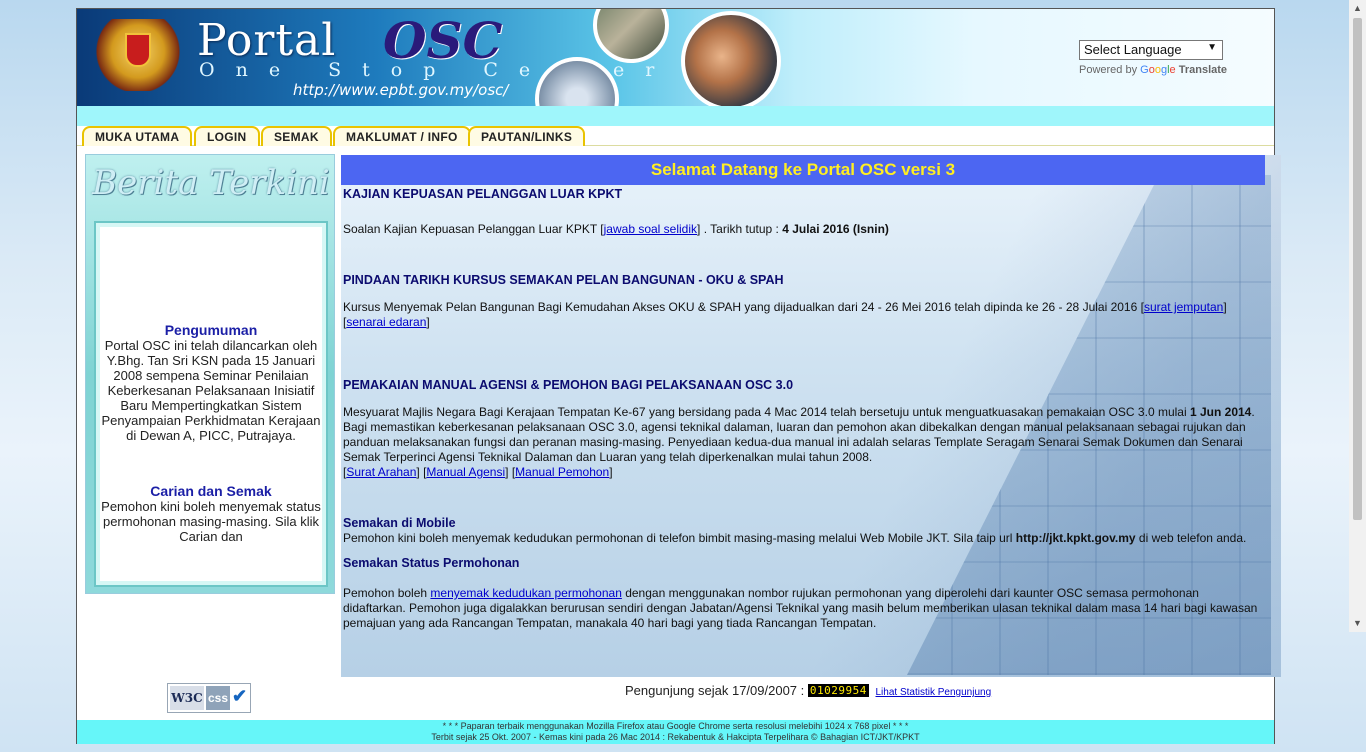 The image size is (1366, 752). I want to click on welcome-title: Selamat Datang ke Portal OSC versi 3, so click(803, 170).